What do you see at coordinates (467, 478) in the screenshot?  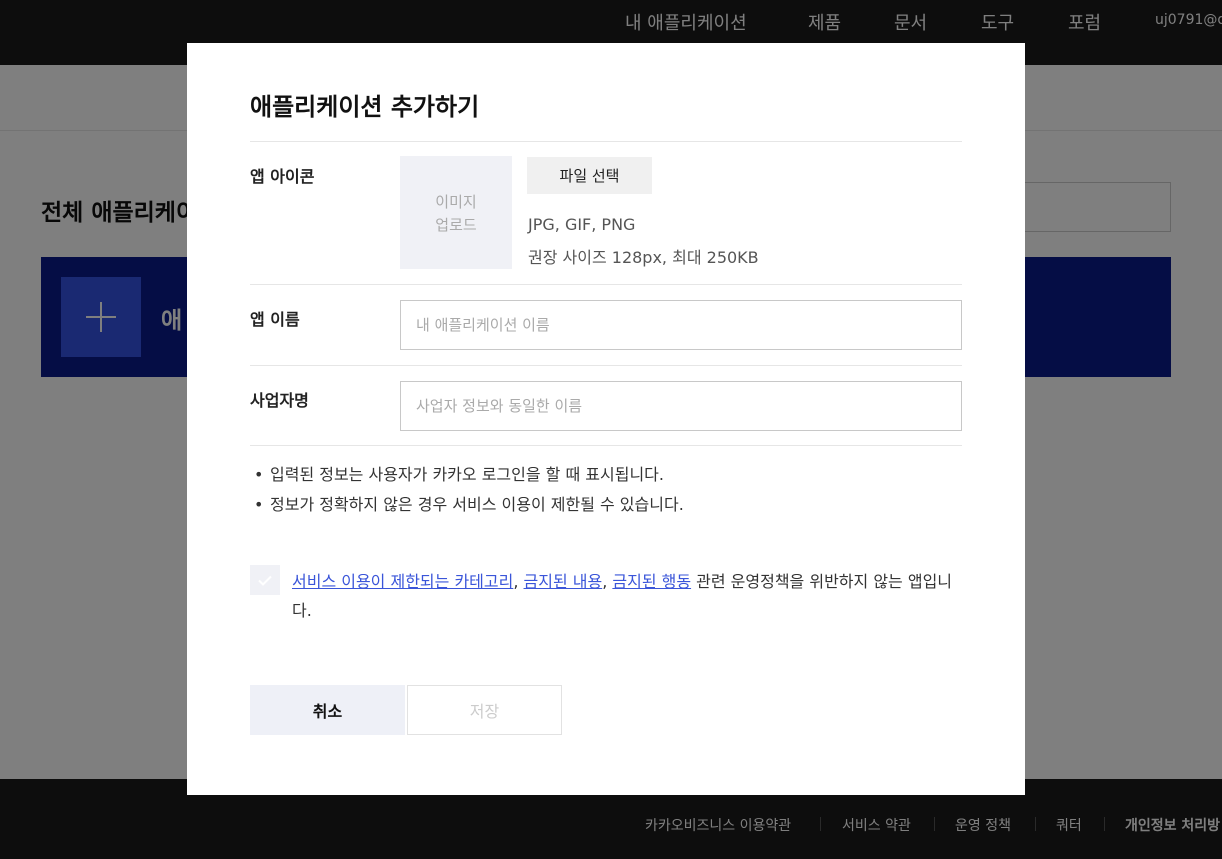 I see `notice-item: 입력된 정보는 사용자가 카카오 로그인을 할 때 표시됩니다.` at bounding box center [467, 478].